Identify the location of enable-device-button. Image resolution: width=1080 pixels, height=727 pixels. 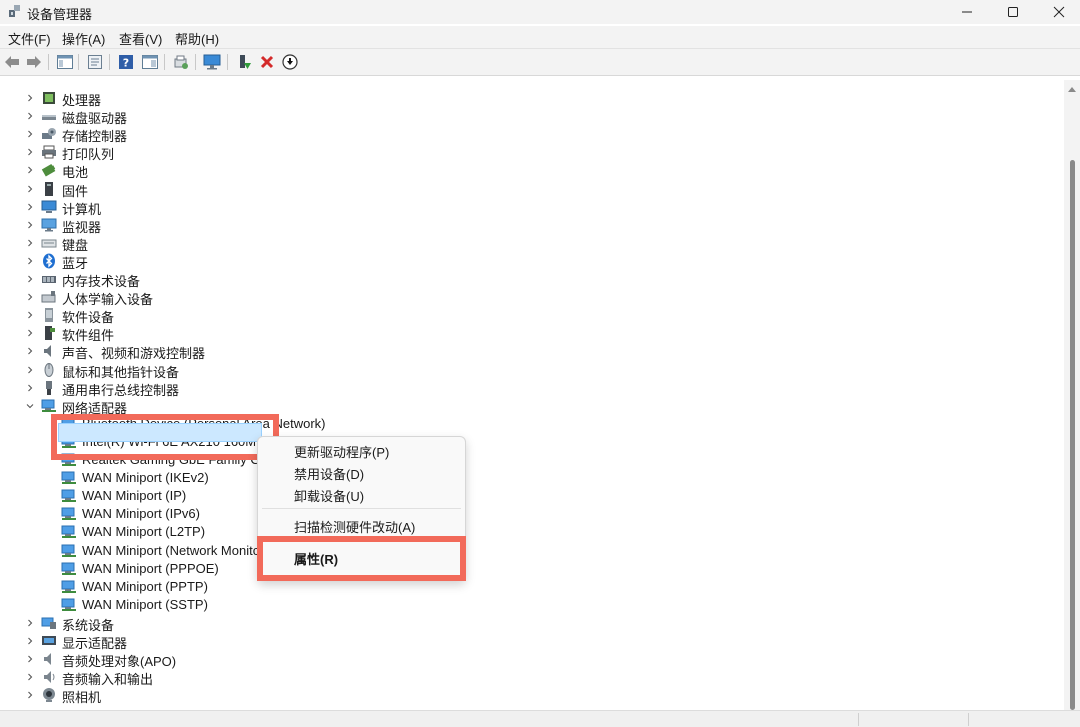
(244, 62).